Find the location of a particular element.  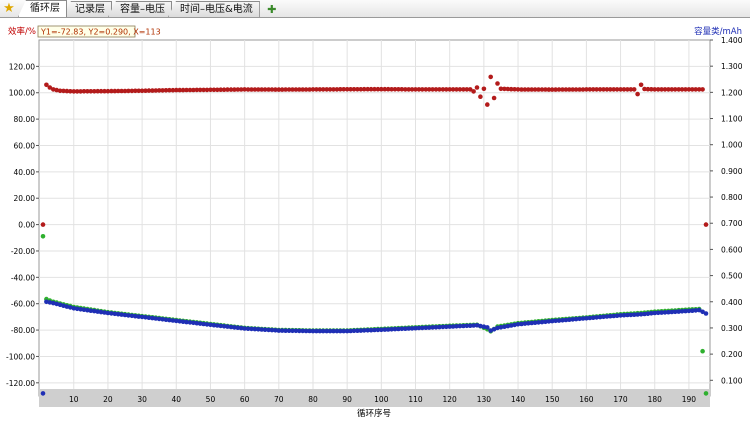

x-tick-label: 130 is located at coordinates (484, 399).